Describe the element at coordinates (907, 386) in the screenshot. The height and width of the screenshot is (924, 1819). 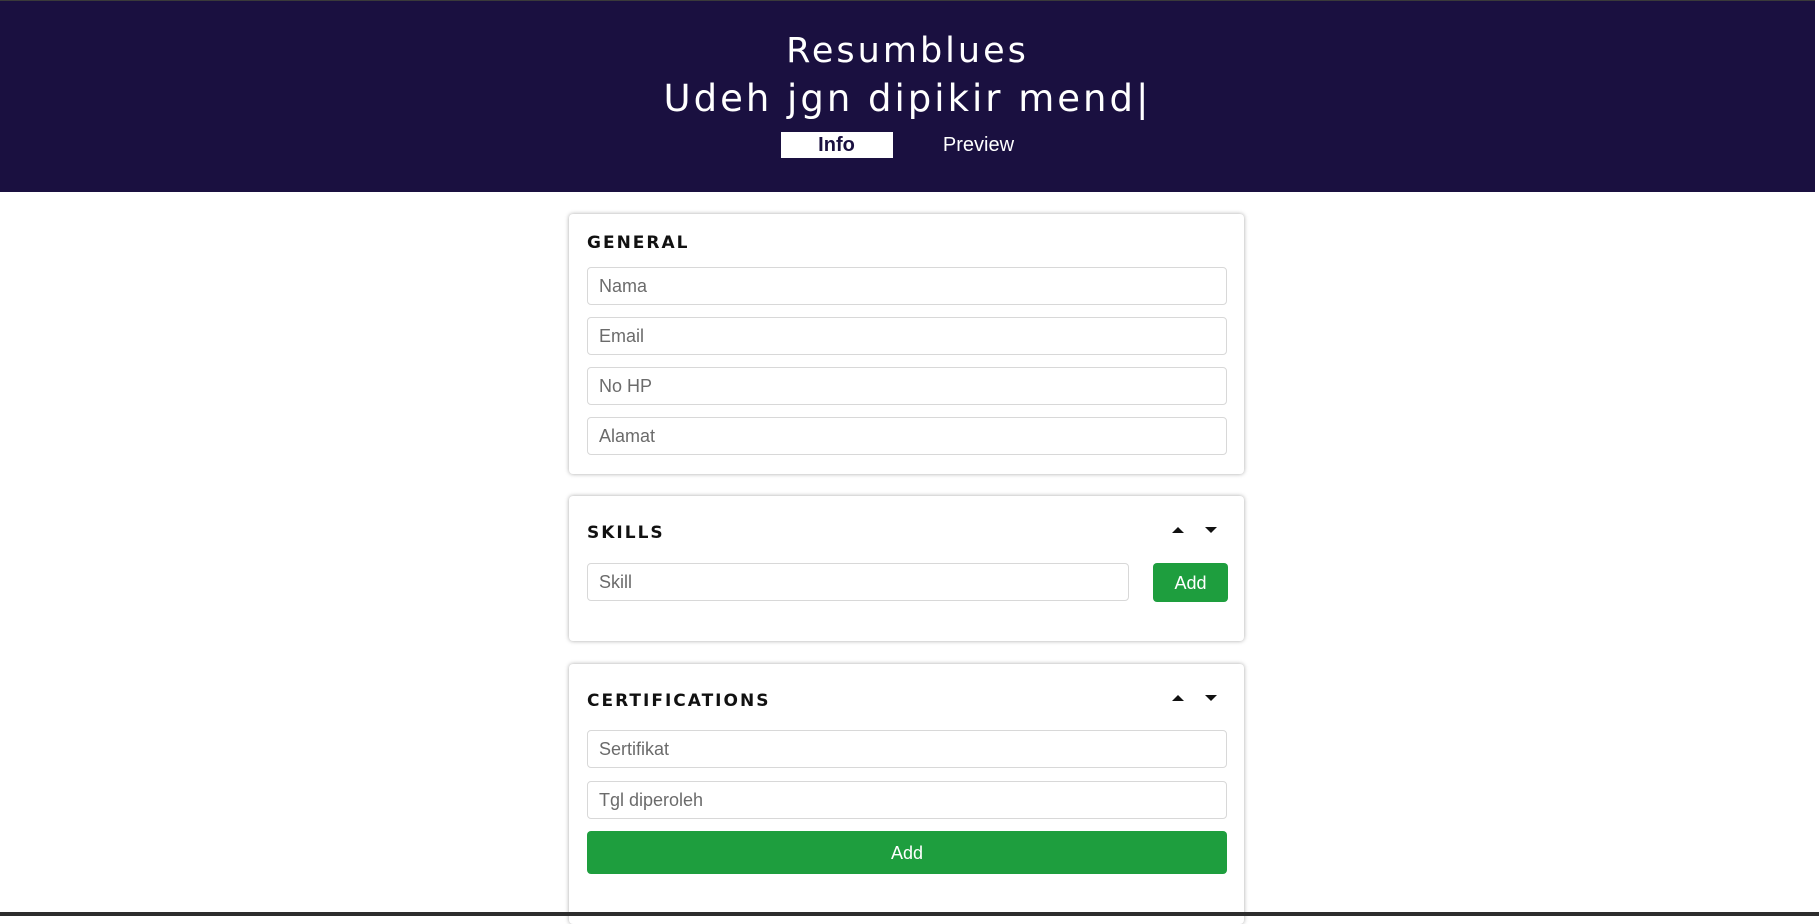
I see `nohp-input` at that location.